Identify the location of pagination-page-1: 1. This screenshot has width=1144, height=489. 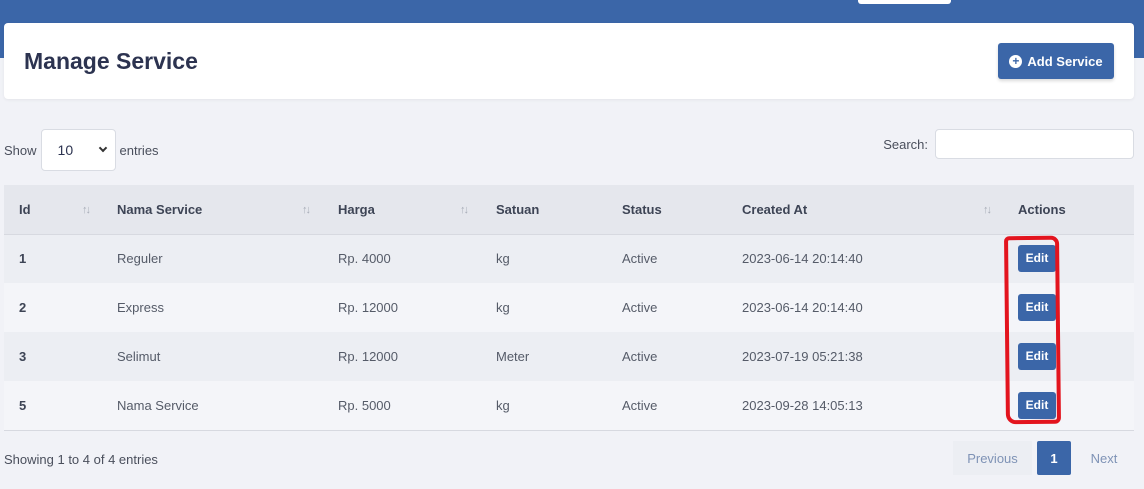
(1054, 458).